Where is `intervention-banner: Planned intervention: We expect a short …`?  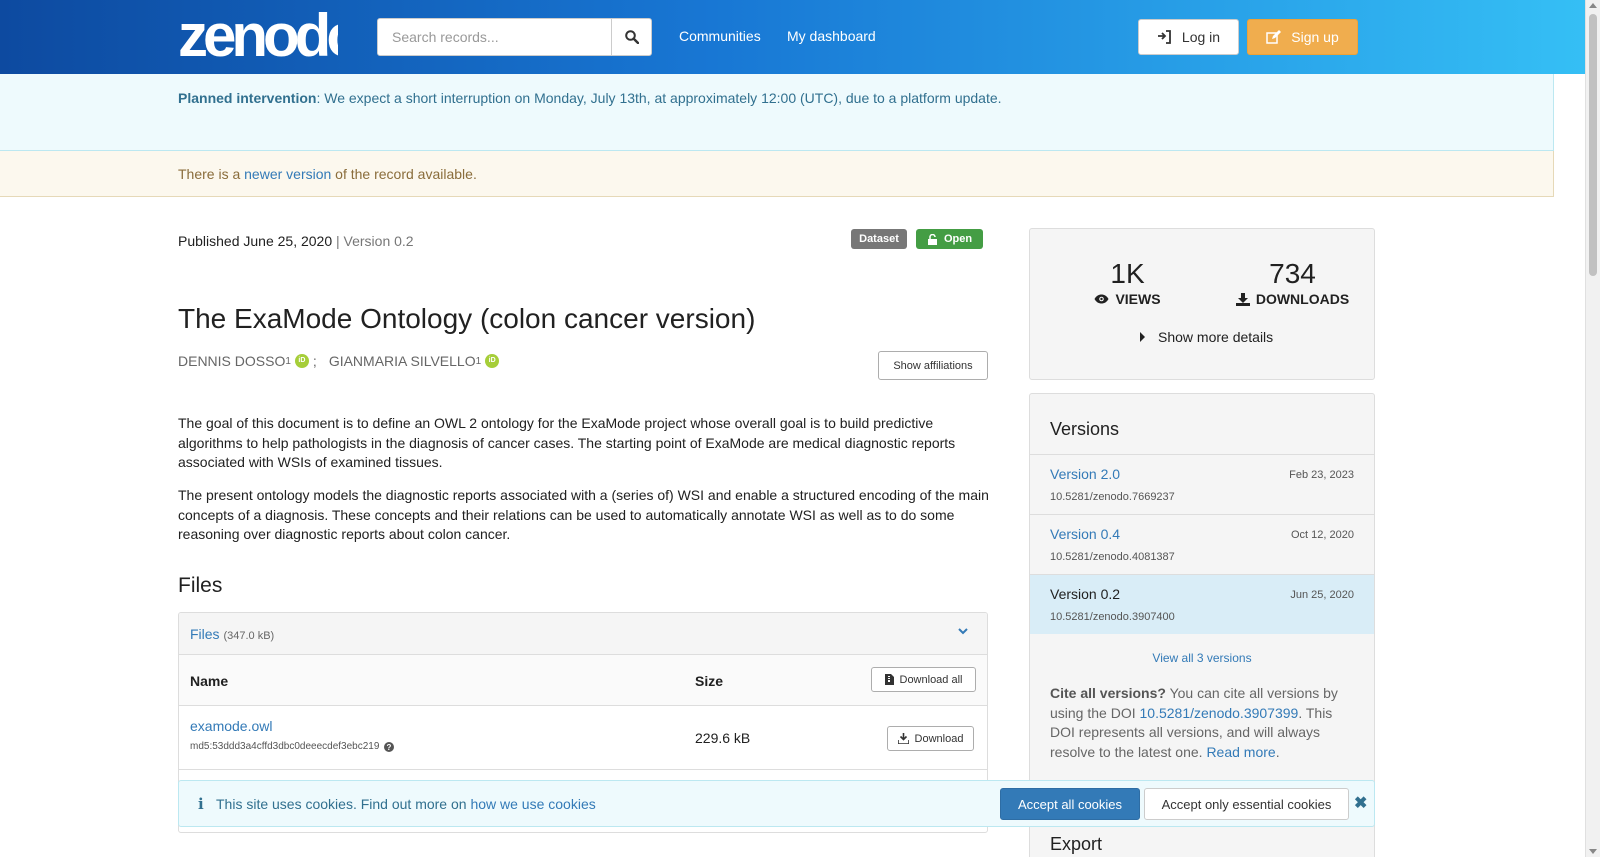
intervention-banner: Planned intervention: We expect a short … is located at coordinates (777, 112).